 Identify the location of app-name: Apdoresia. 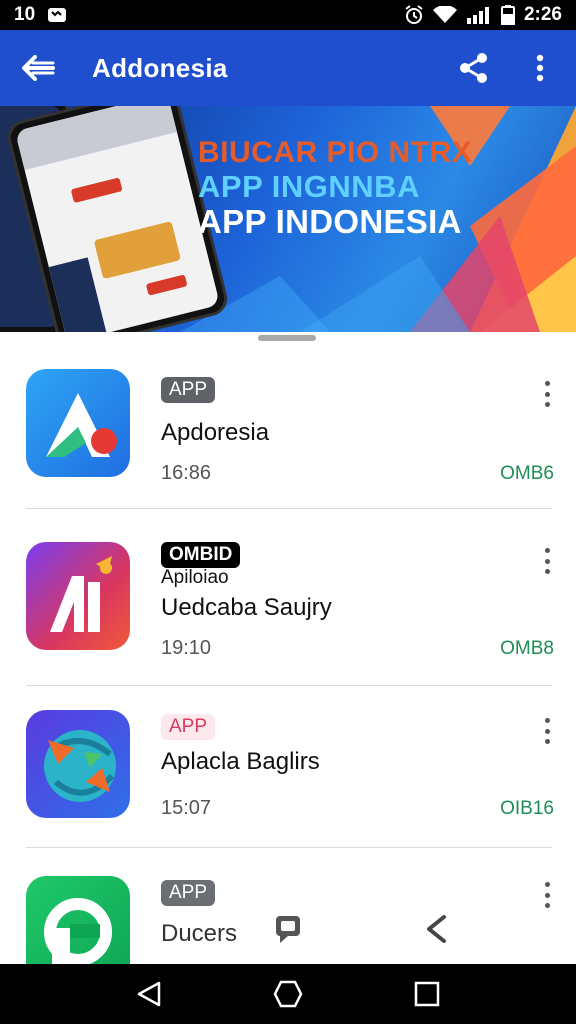
(215, 432).